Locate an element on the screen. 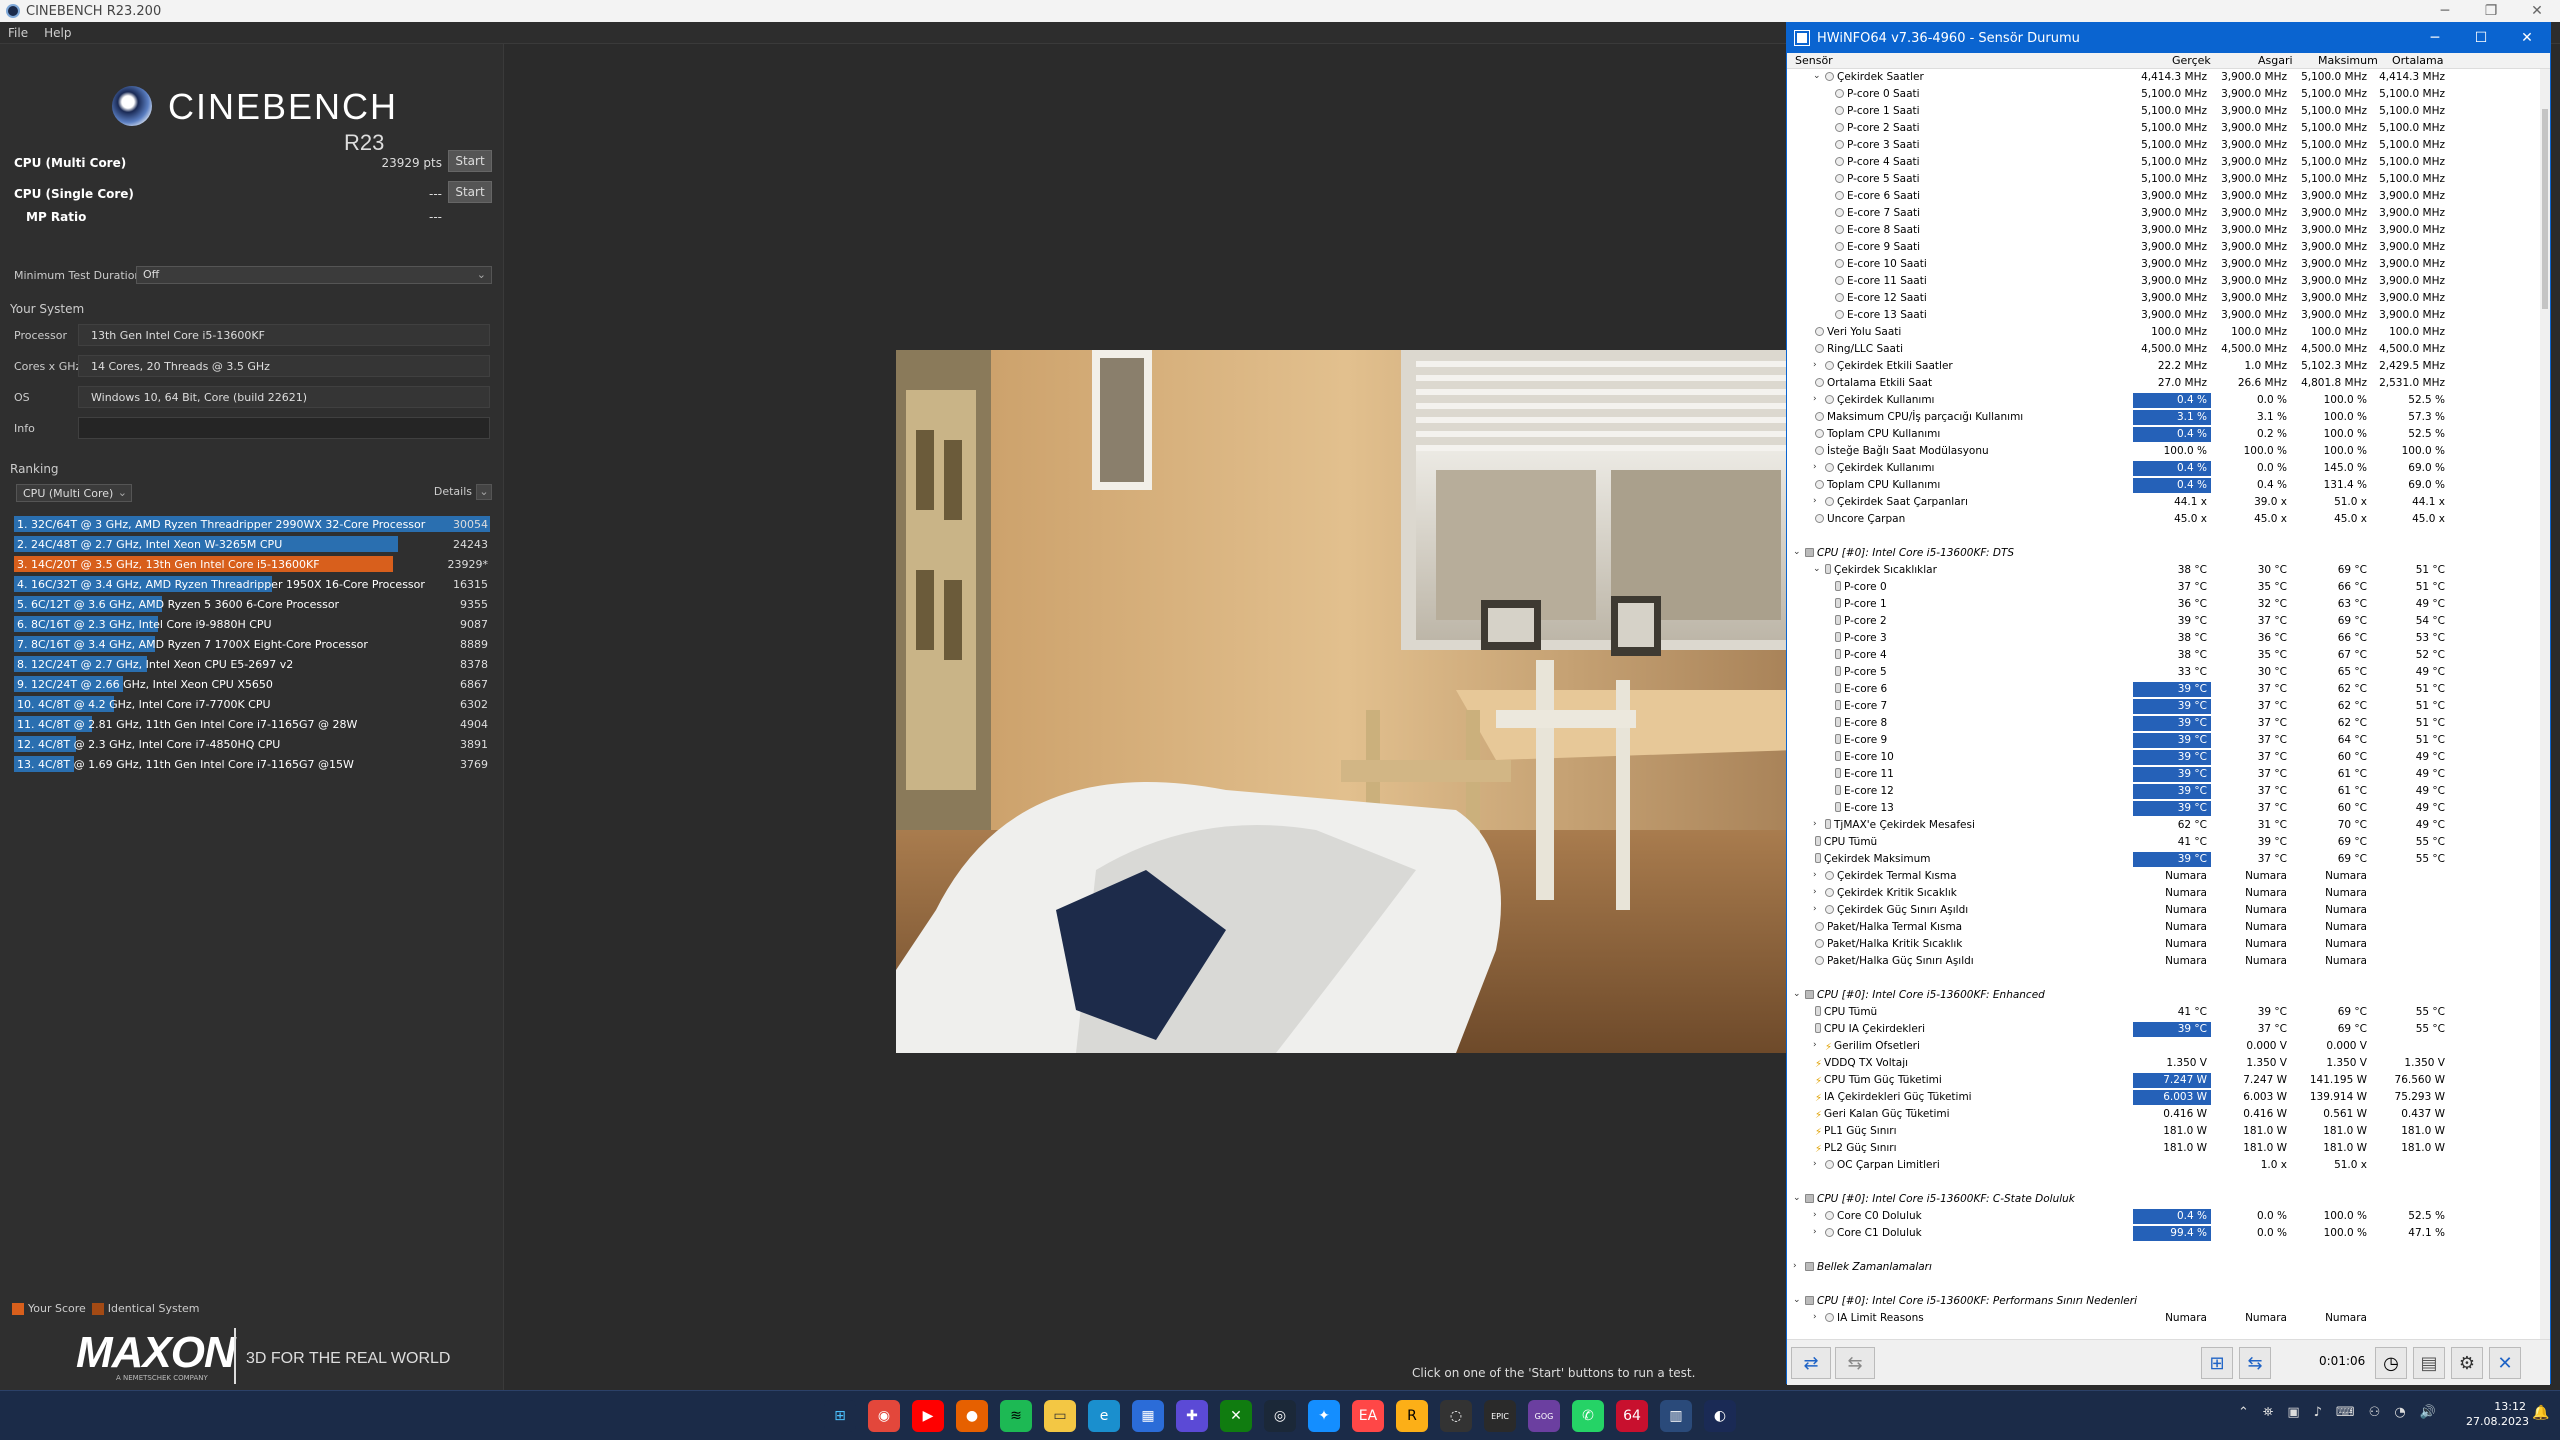 The height and width of the screenshot is (1440, 2560). steam-icon: ◎ is located at coordinates (1280, 1416).